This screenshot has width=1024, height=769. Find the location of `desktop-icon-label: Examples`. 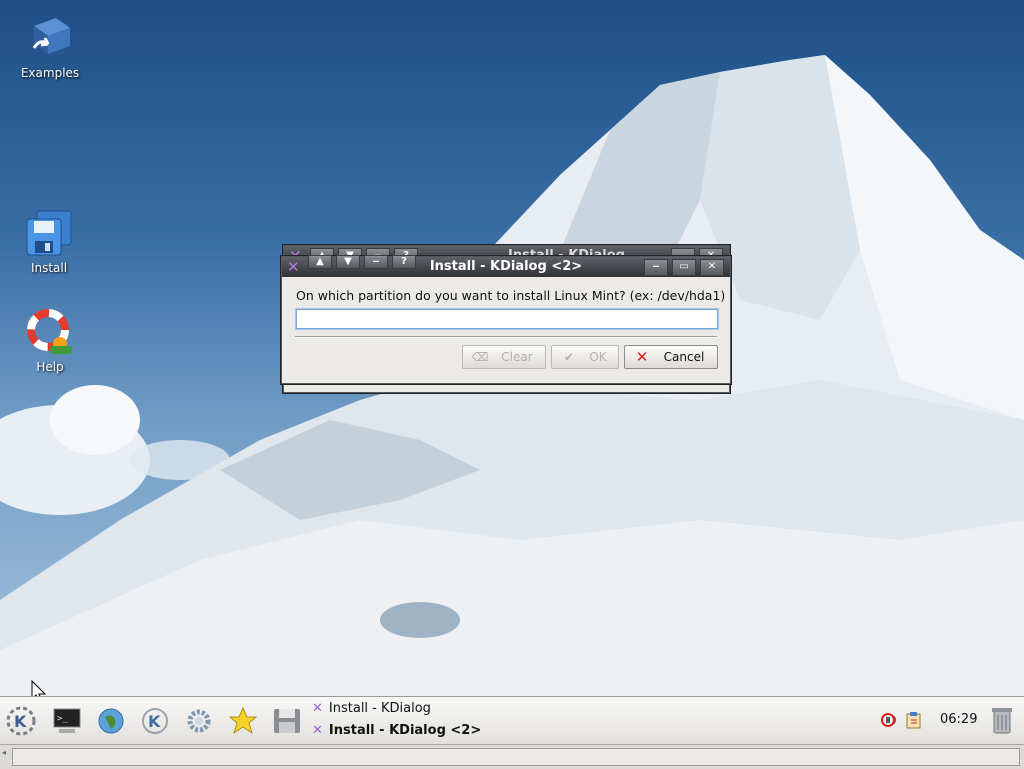

desktop-icon-label: Examples is located at coordinates (50, 73).